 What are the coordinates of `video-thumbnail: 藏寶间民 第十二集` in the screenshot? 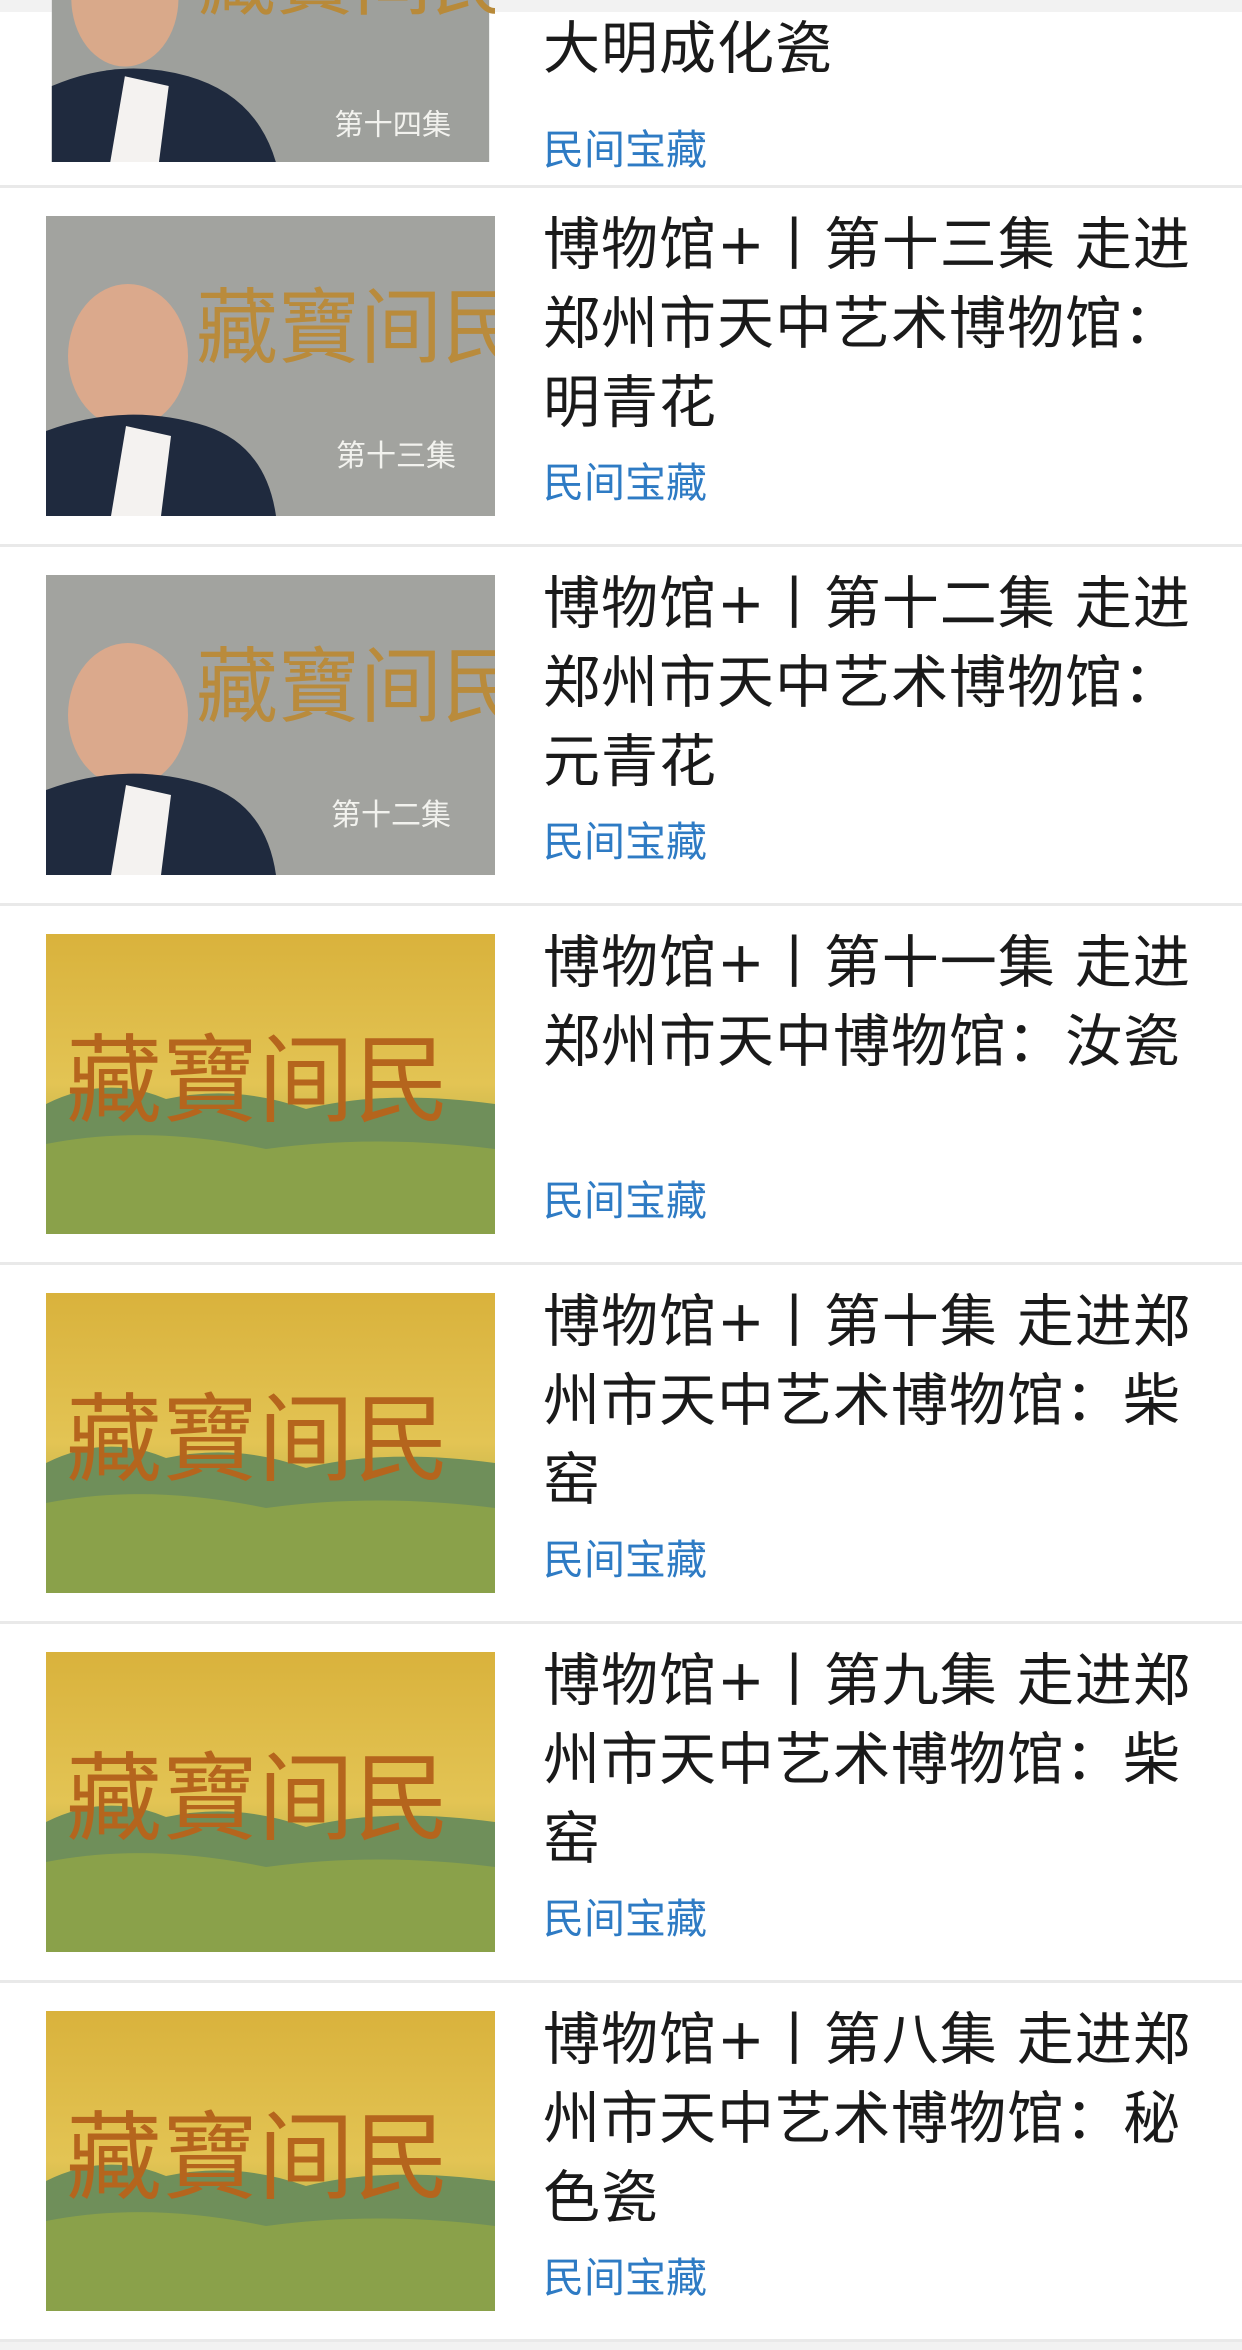 It's located at (270, 725).